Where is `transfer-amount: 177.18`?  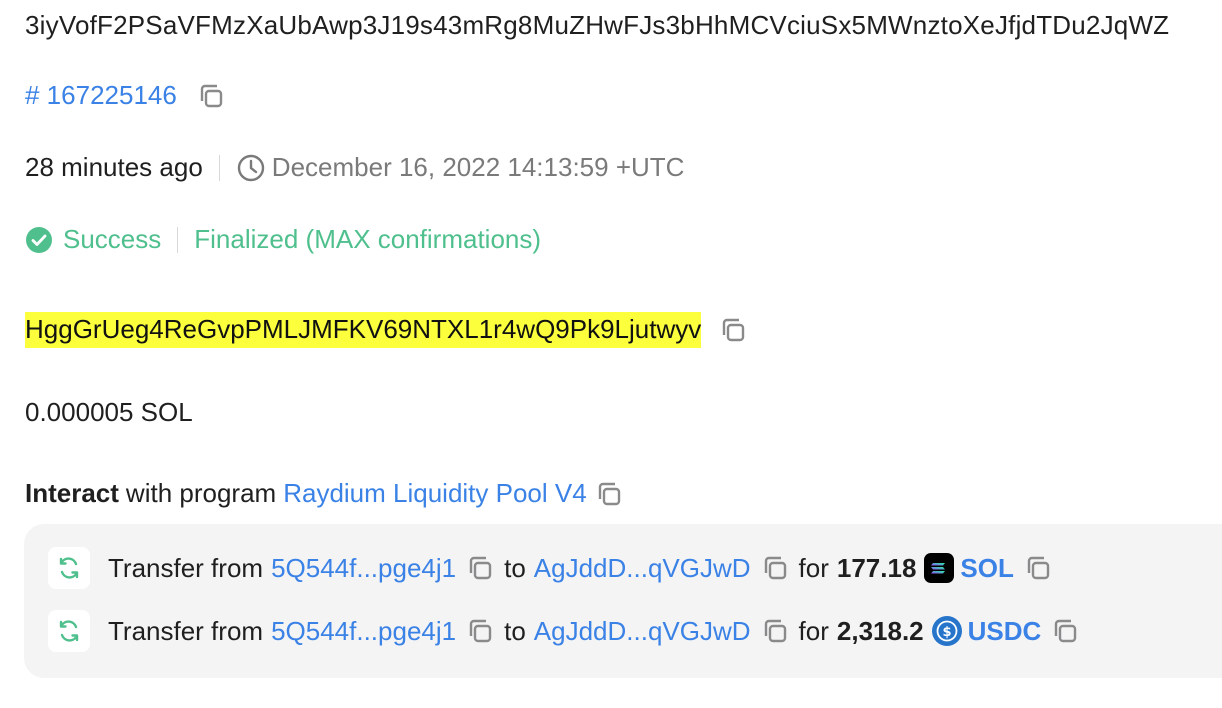 transfer-amount: 177.18 is located at coordinates (876, 567).